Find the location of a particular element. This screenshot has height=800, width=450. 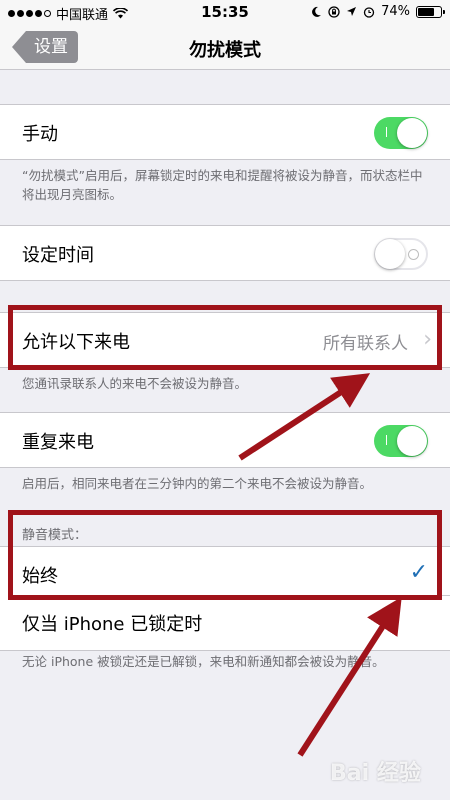

arrow-to-silence is located at coordinates (349, 676).